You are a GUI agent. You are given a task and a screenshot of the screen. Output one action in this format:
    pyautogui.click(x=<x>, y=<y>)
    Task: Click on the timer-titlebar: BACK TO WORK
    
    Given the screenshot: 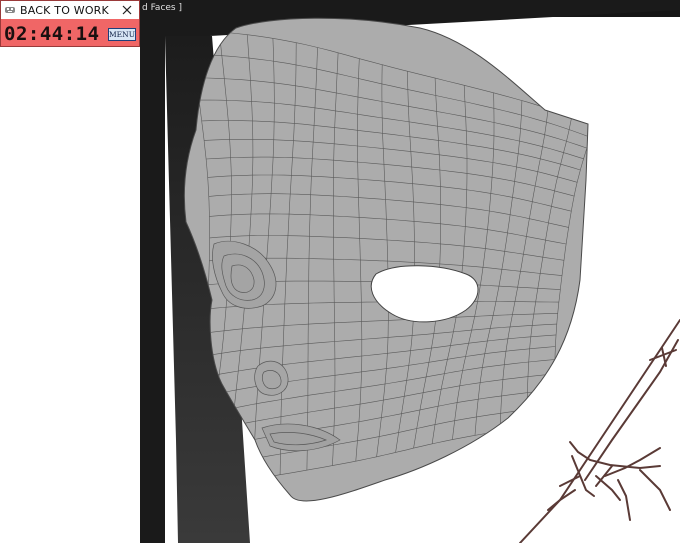 What is the action you would take?
    pyautogui.click(x=70, y=10)
    